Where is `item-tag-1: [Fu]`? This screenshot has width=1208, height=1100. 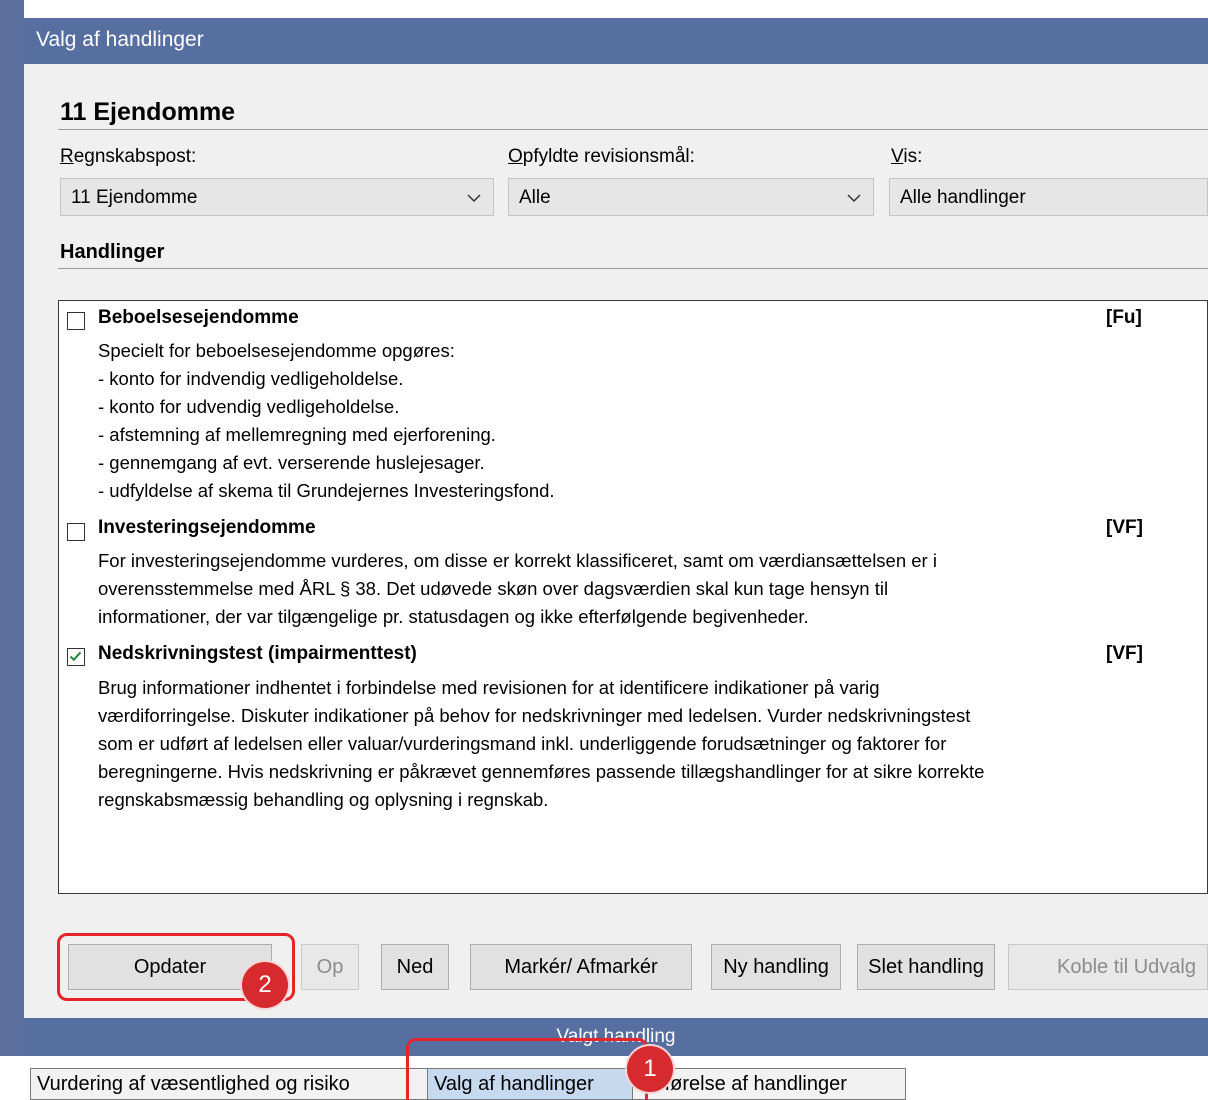 item-tag-1: [Fu] is located at coordinates (1124, 317).